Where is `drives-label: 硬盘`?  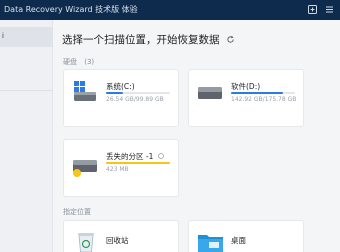
drives-label: 硬盘 is located at coordinates (70, 62).